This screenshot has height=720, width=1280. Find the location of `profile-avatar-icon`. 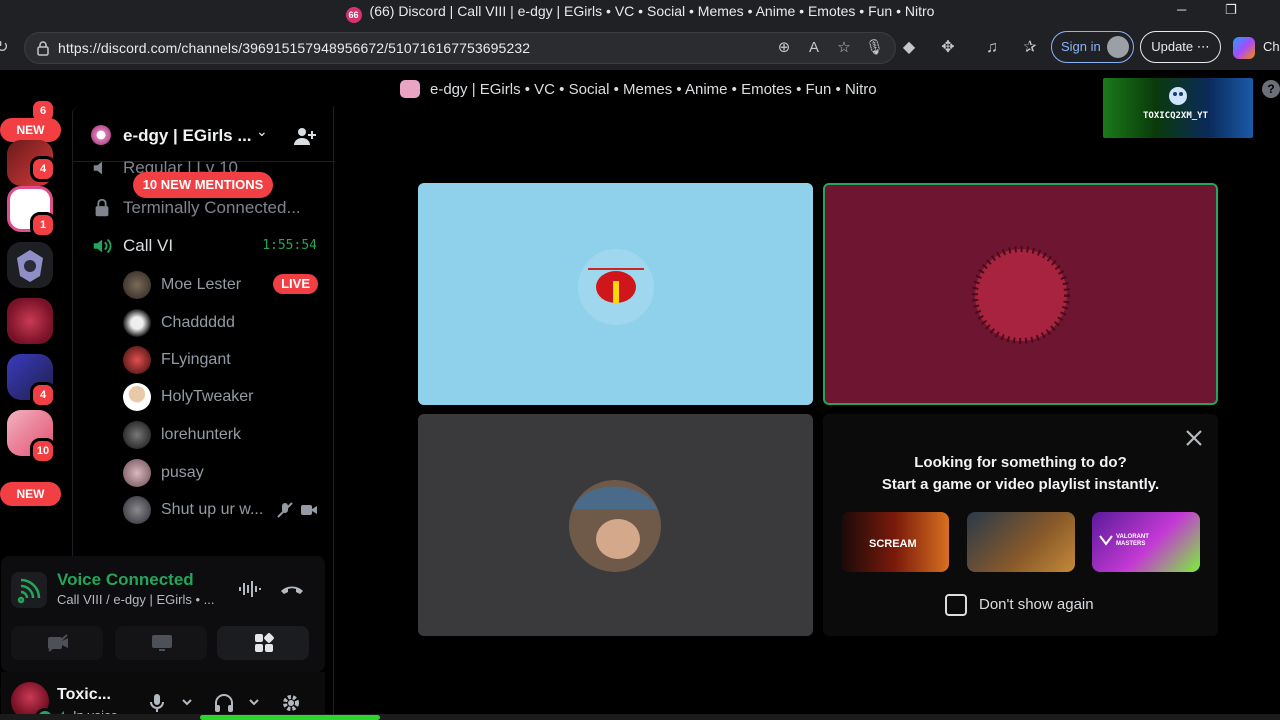

profile-avatar-icon is located at coordinates (1118, 47).